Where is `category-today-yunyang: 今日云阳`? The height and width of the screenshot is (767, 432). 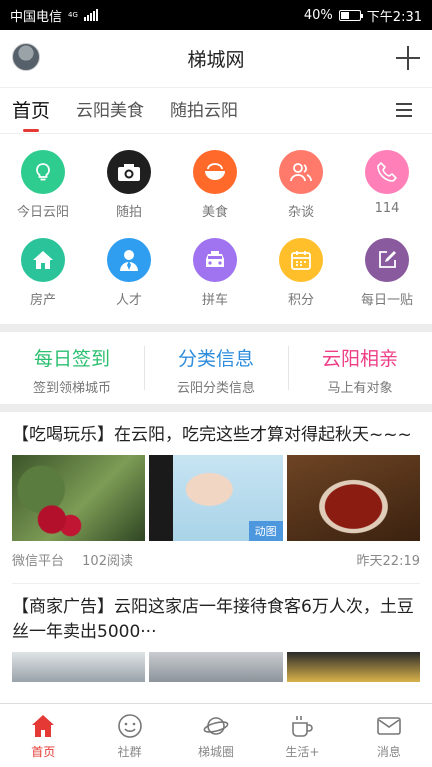
category-today-yunyang: 今日云阳 is located at coordinates (43, 181).